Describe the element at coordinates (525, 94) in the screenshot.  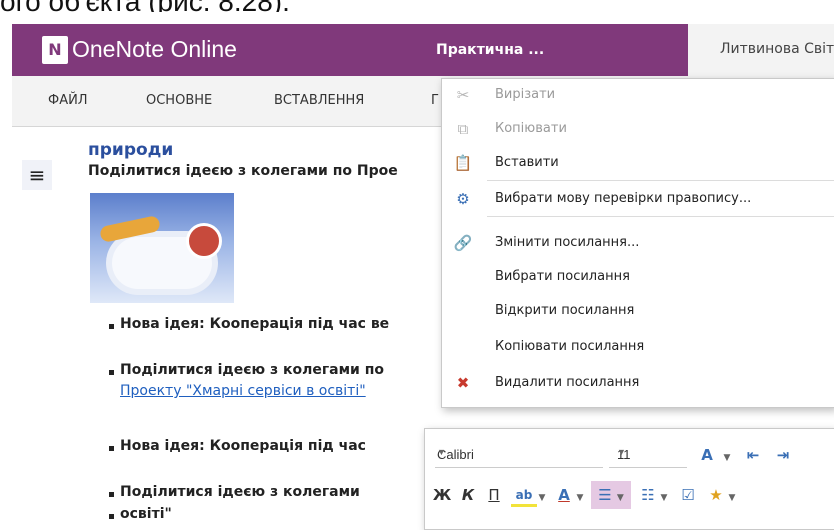
I see `menu-item-label: Вирізати` at that location.